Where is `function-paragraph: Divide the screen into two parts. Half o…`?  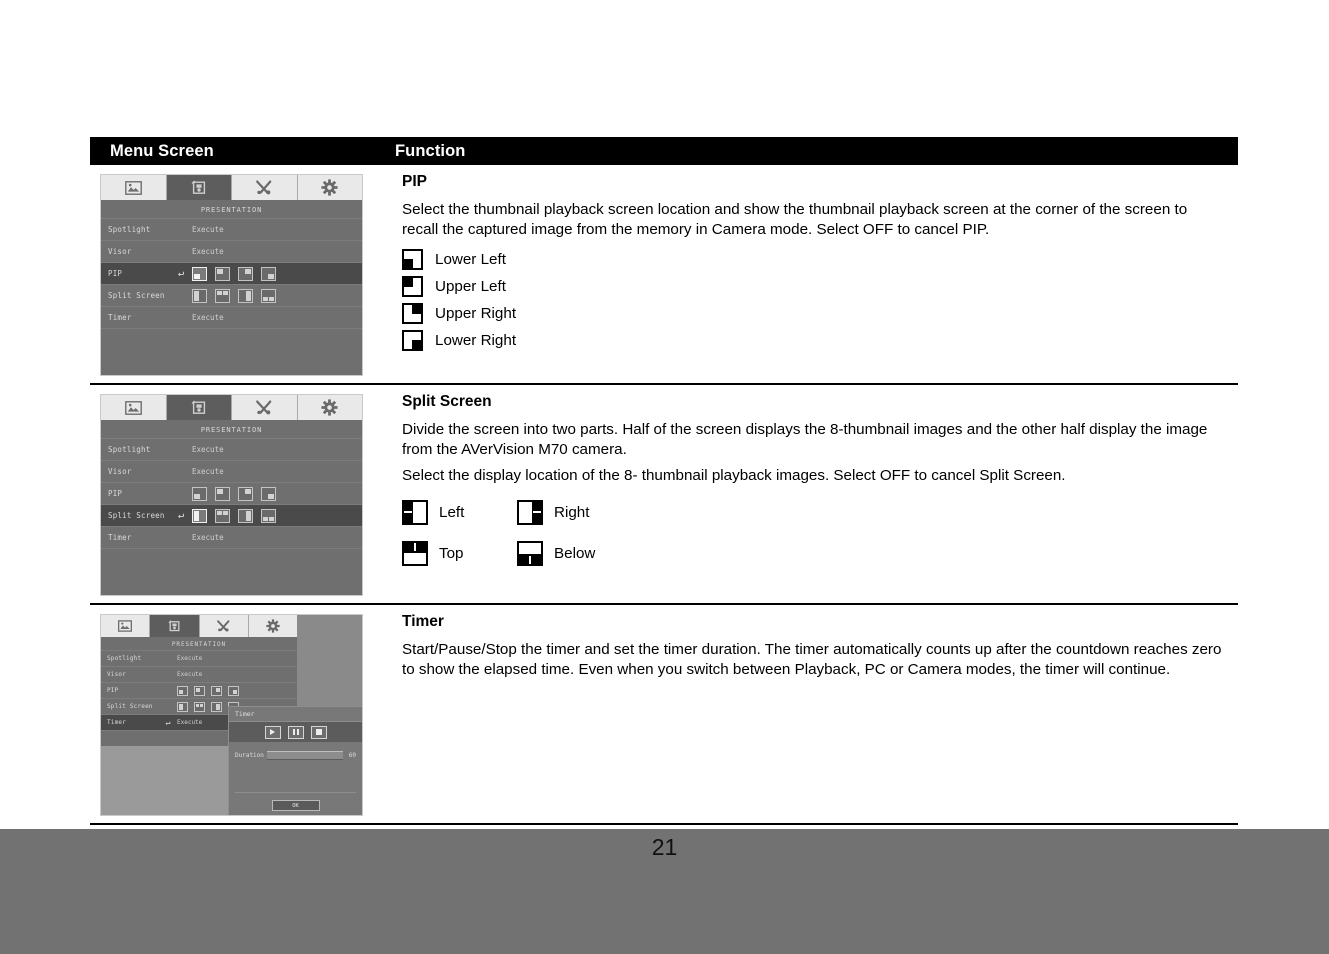
function-paragraph: Divide the screen into two parts. Half o… is located at coordinates (805, 439).